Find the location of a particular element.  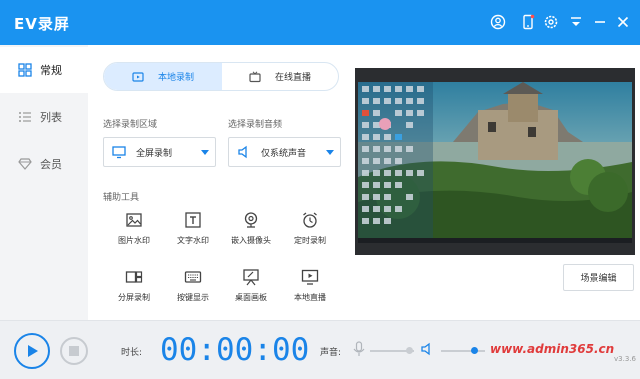

audio-value: 仅系统声音 is located at coordinates (284, 153).